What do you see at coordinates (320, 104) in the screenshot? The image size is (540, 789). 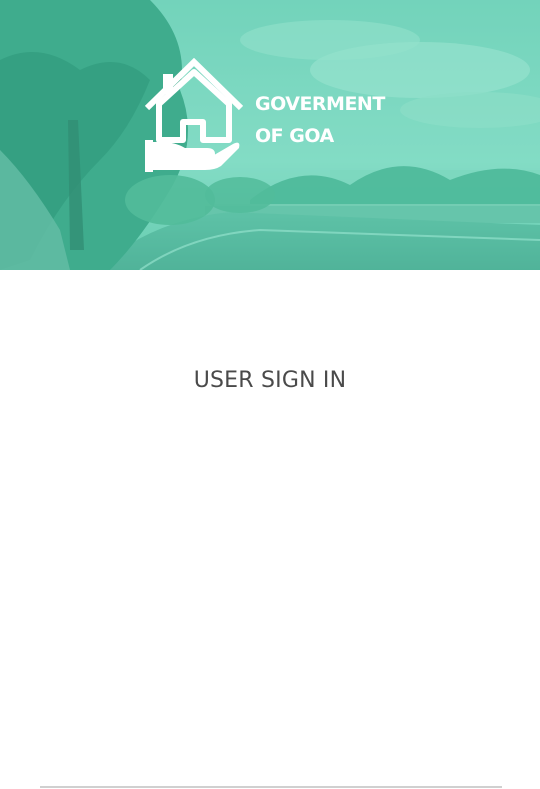 I see `brand-line-1: GOVERMENT` at bounding box center [320, 104].